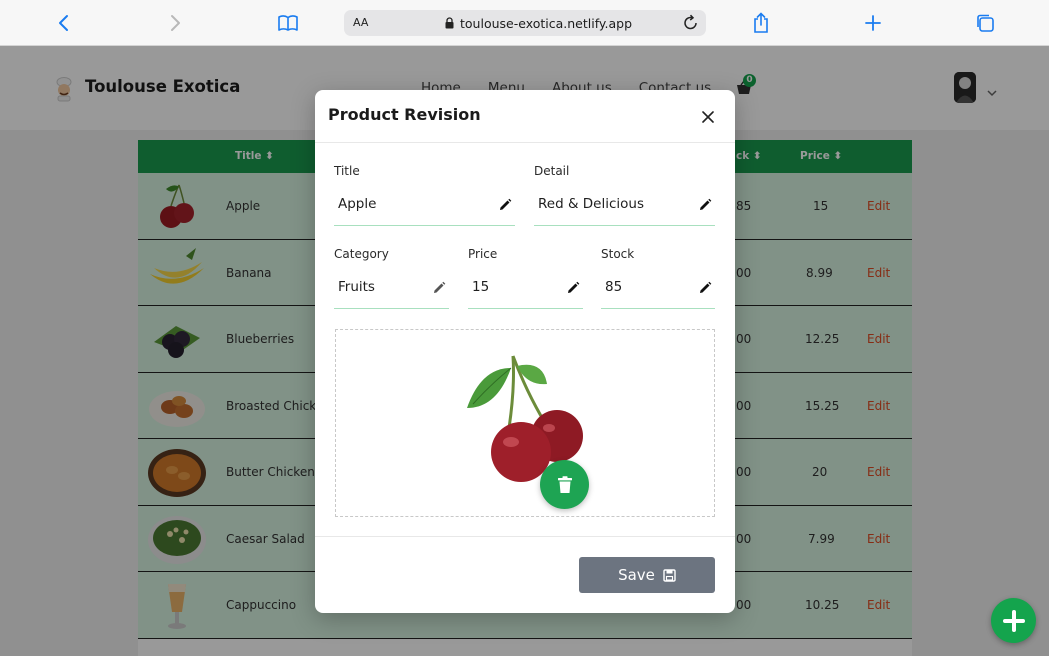  What do you see at coordinates (64, 23) in the screenshot?
I see `back-icon` at bounding box center [64, 23].